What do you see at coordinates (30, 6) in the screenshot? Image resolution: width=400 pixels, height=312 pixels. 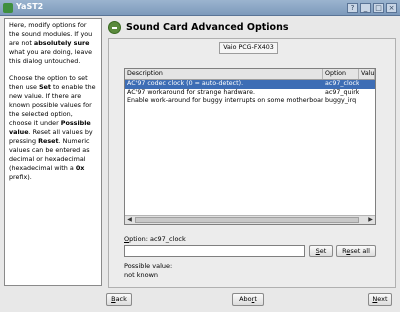 I see `window-title: YaST2` at bounding box center [30, 6].